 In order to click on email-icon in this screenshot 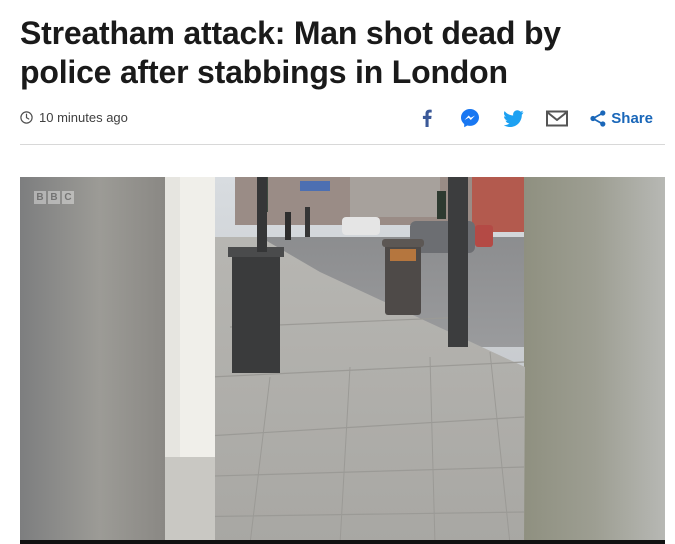, I will do `click(557, 118)`.